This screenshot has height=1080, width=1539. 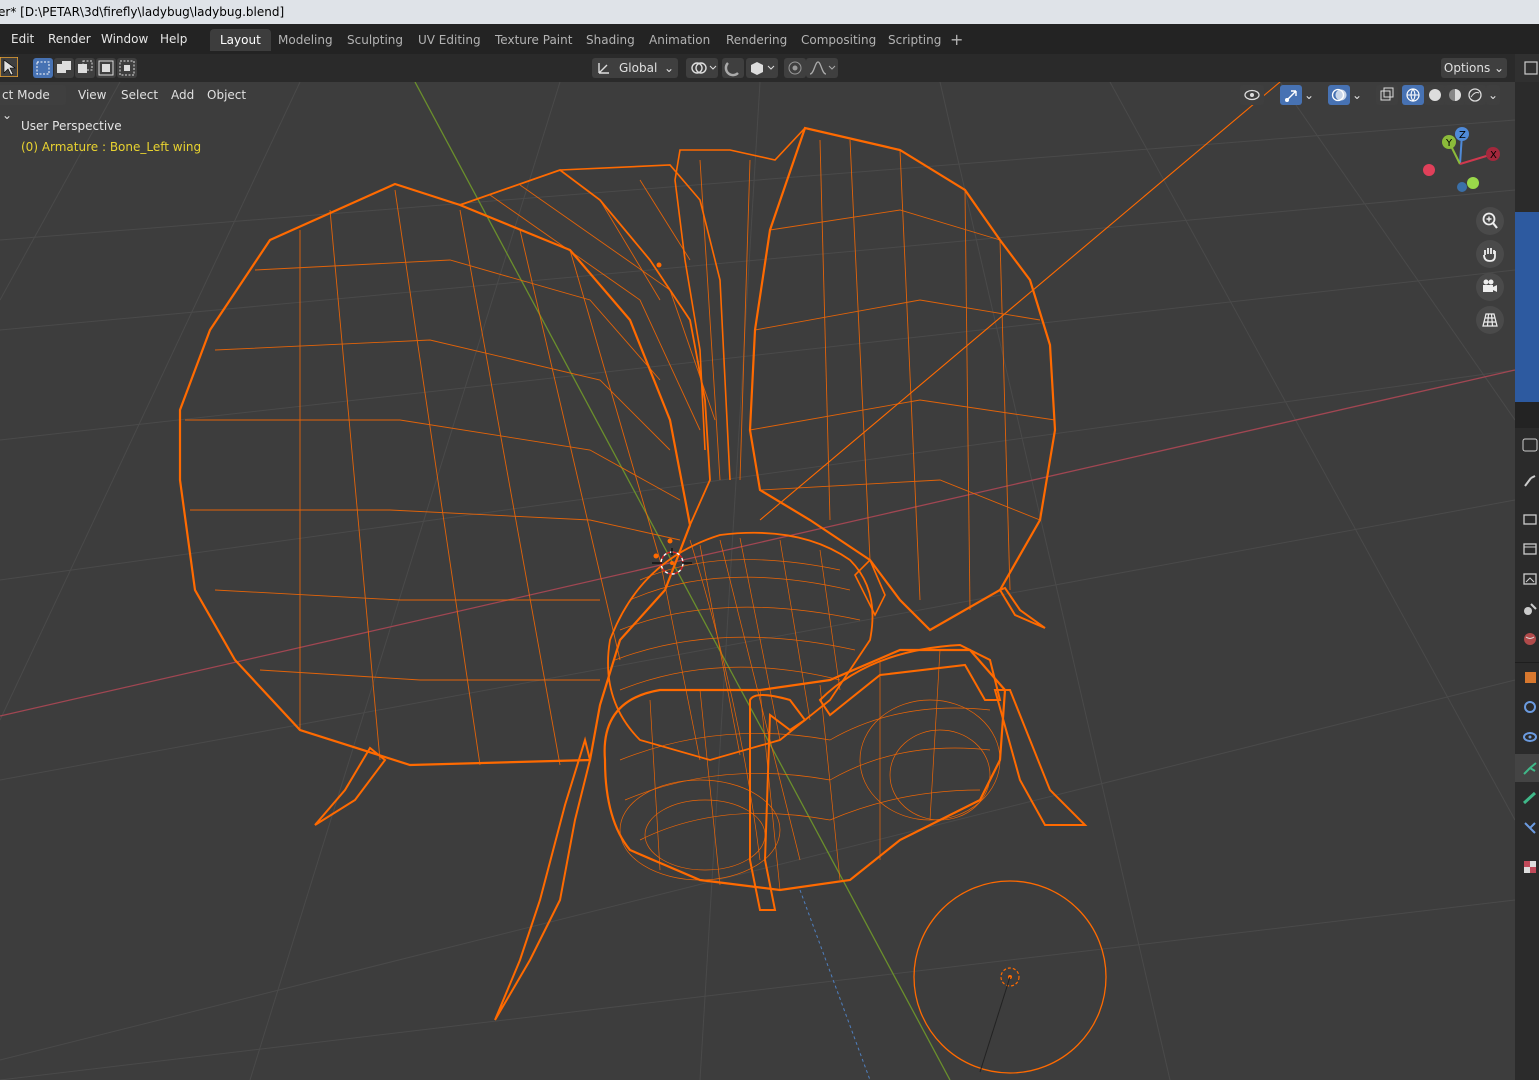 What do you see at coordinates (1530, 867) in the screenshot?
I see `texture-properties-icon` at bounding box center [1530, 867].